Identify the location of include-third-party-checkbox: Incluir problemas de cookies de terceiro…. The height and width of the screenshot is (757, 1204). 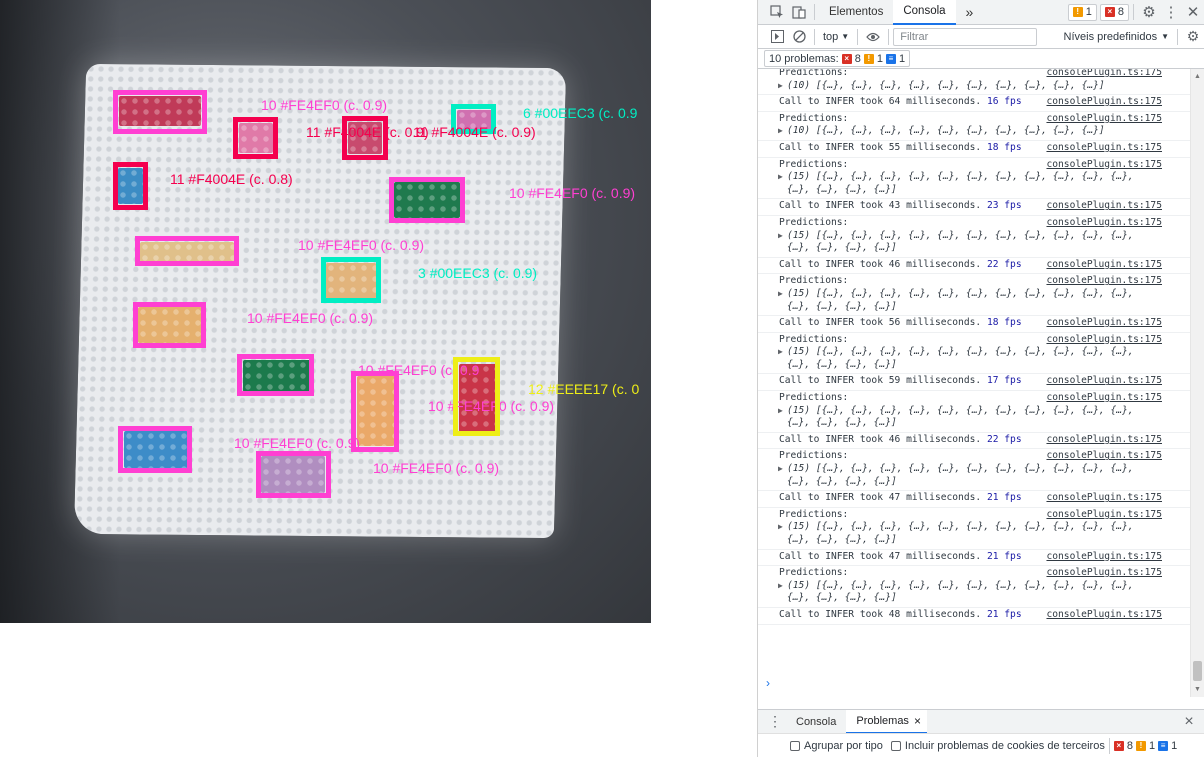
(997, 746).